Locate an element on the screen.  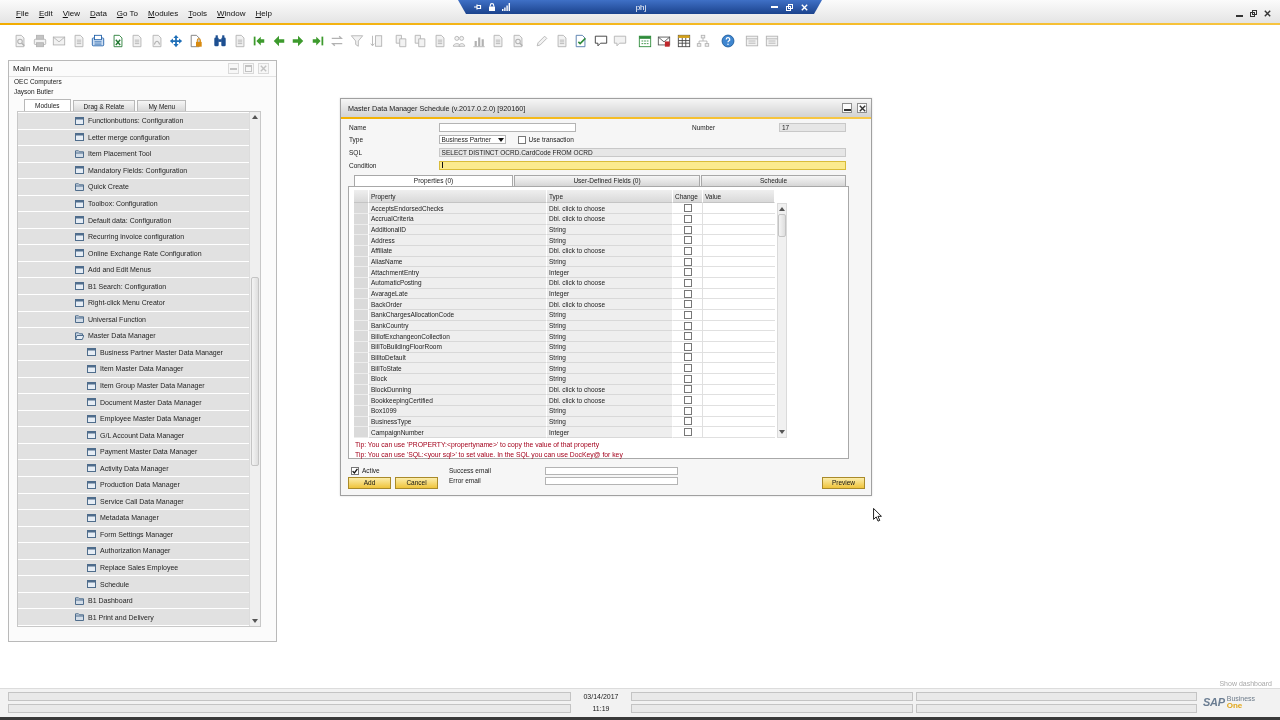
locked-document-icon is located at coordinates (195, 40).